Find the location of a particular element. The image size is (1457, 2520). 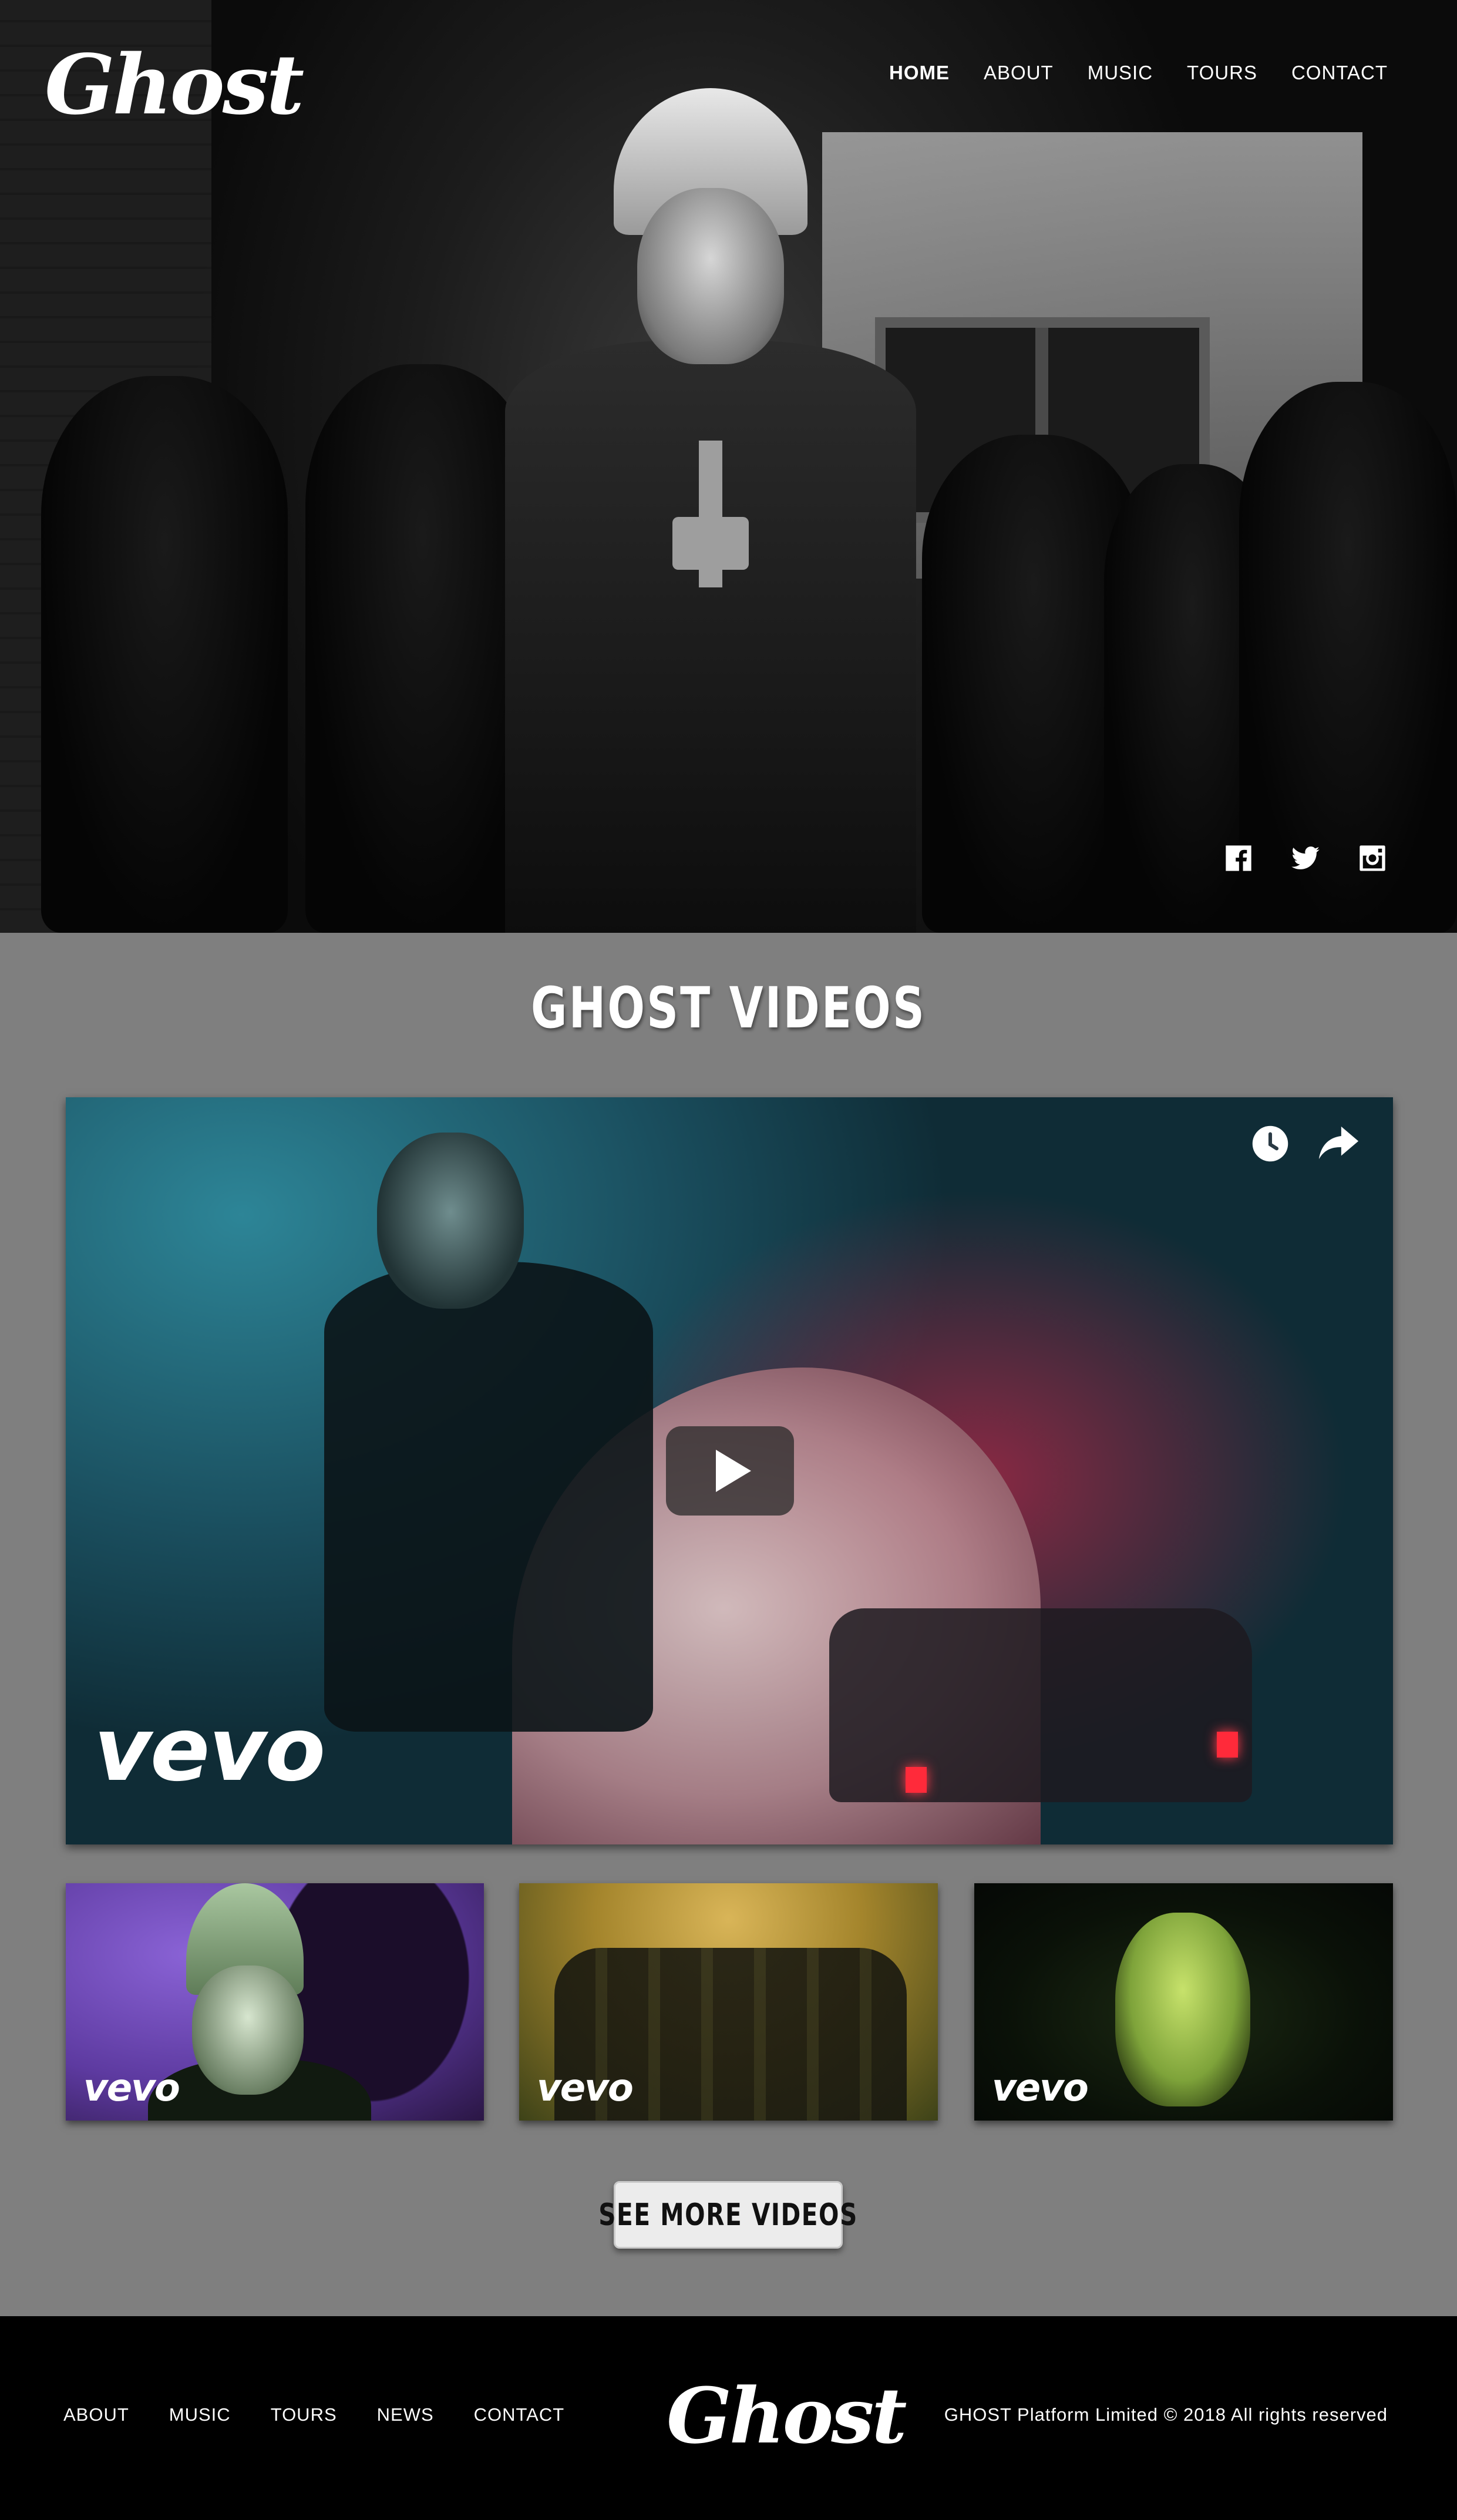

see-more-videos-label: SEE MORE VIDEOS is located at coordinates (728, 2215).